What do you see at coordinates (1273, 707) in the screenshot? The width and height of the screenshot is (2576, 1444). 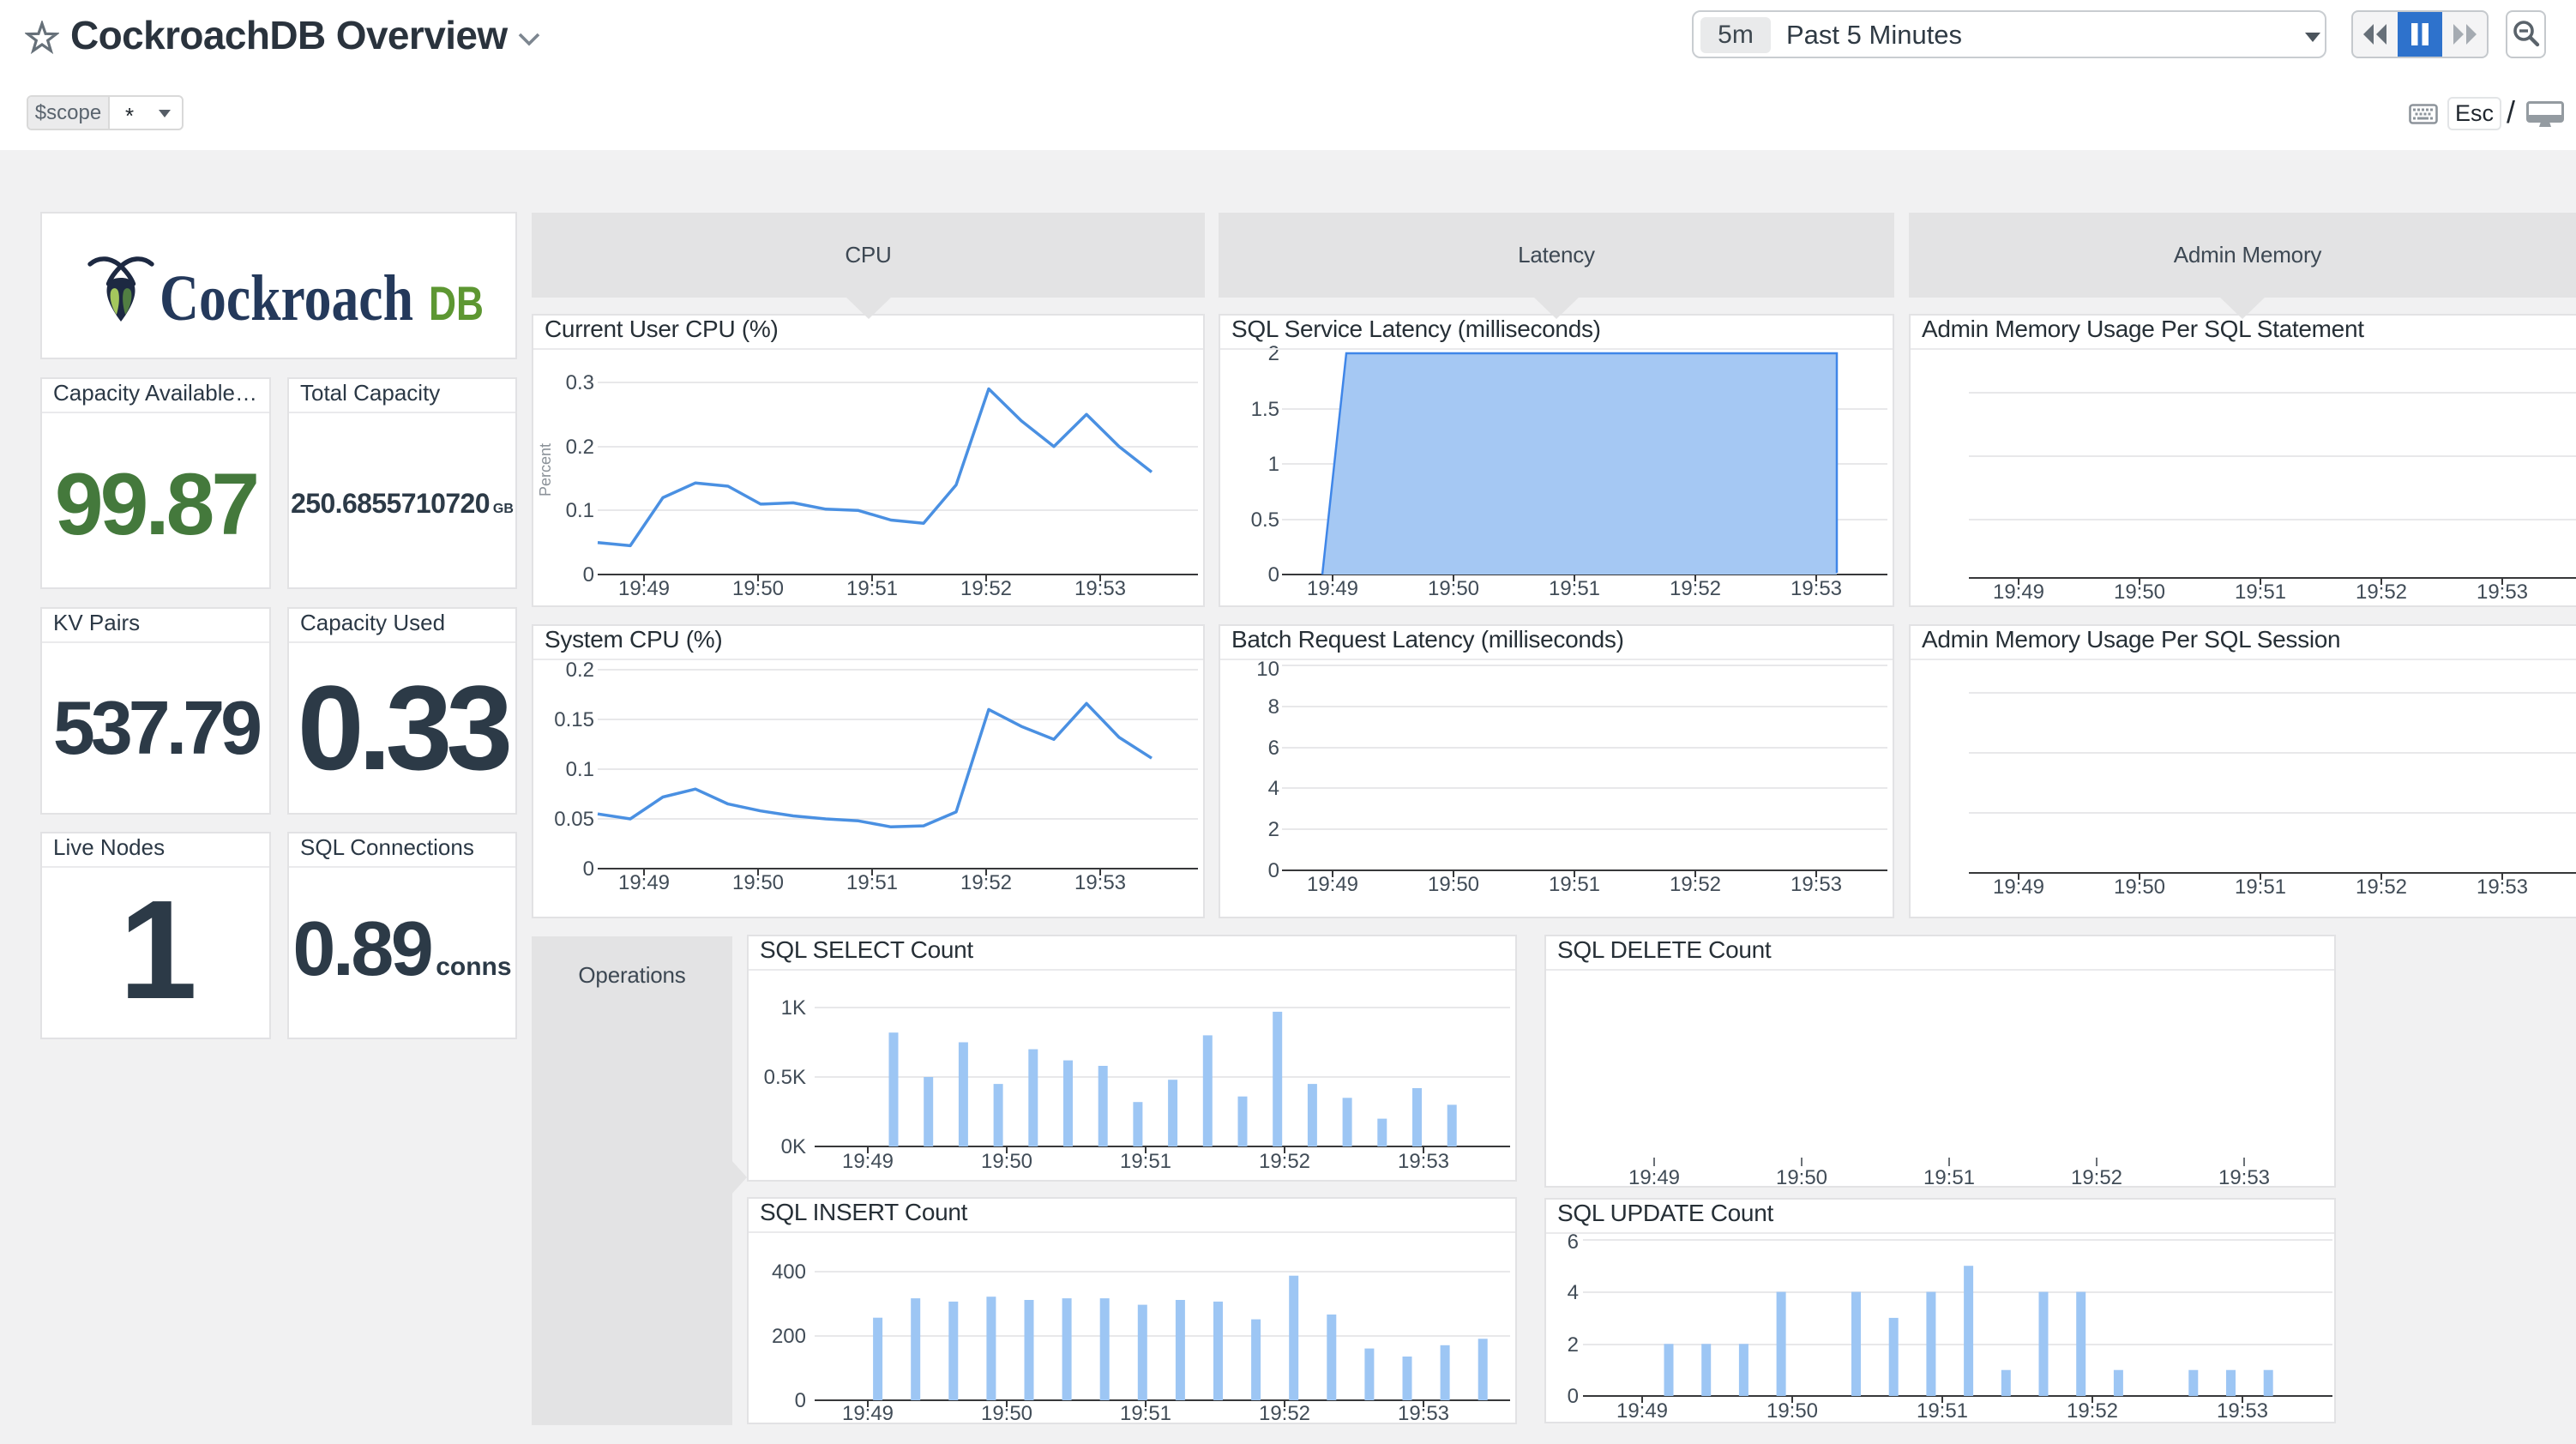 I see `svg-text: 8` at bounding box center [1273, 707].